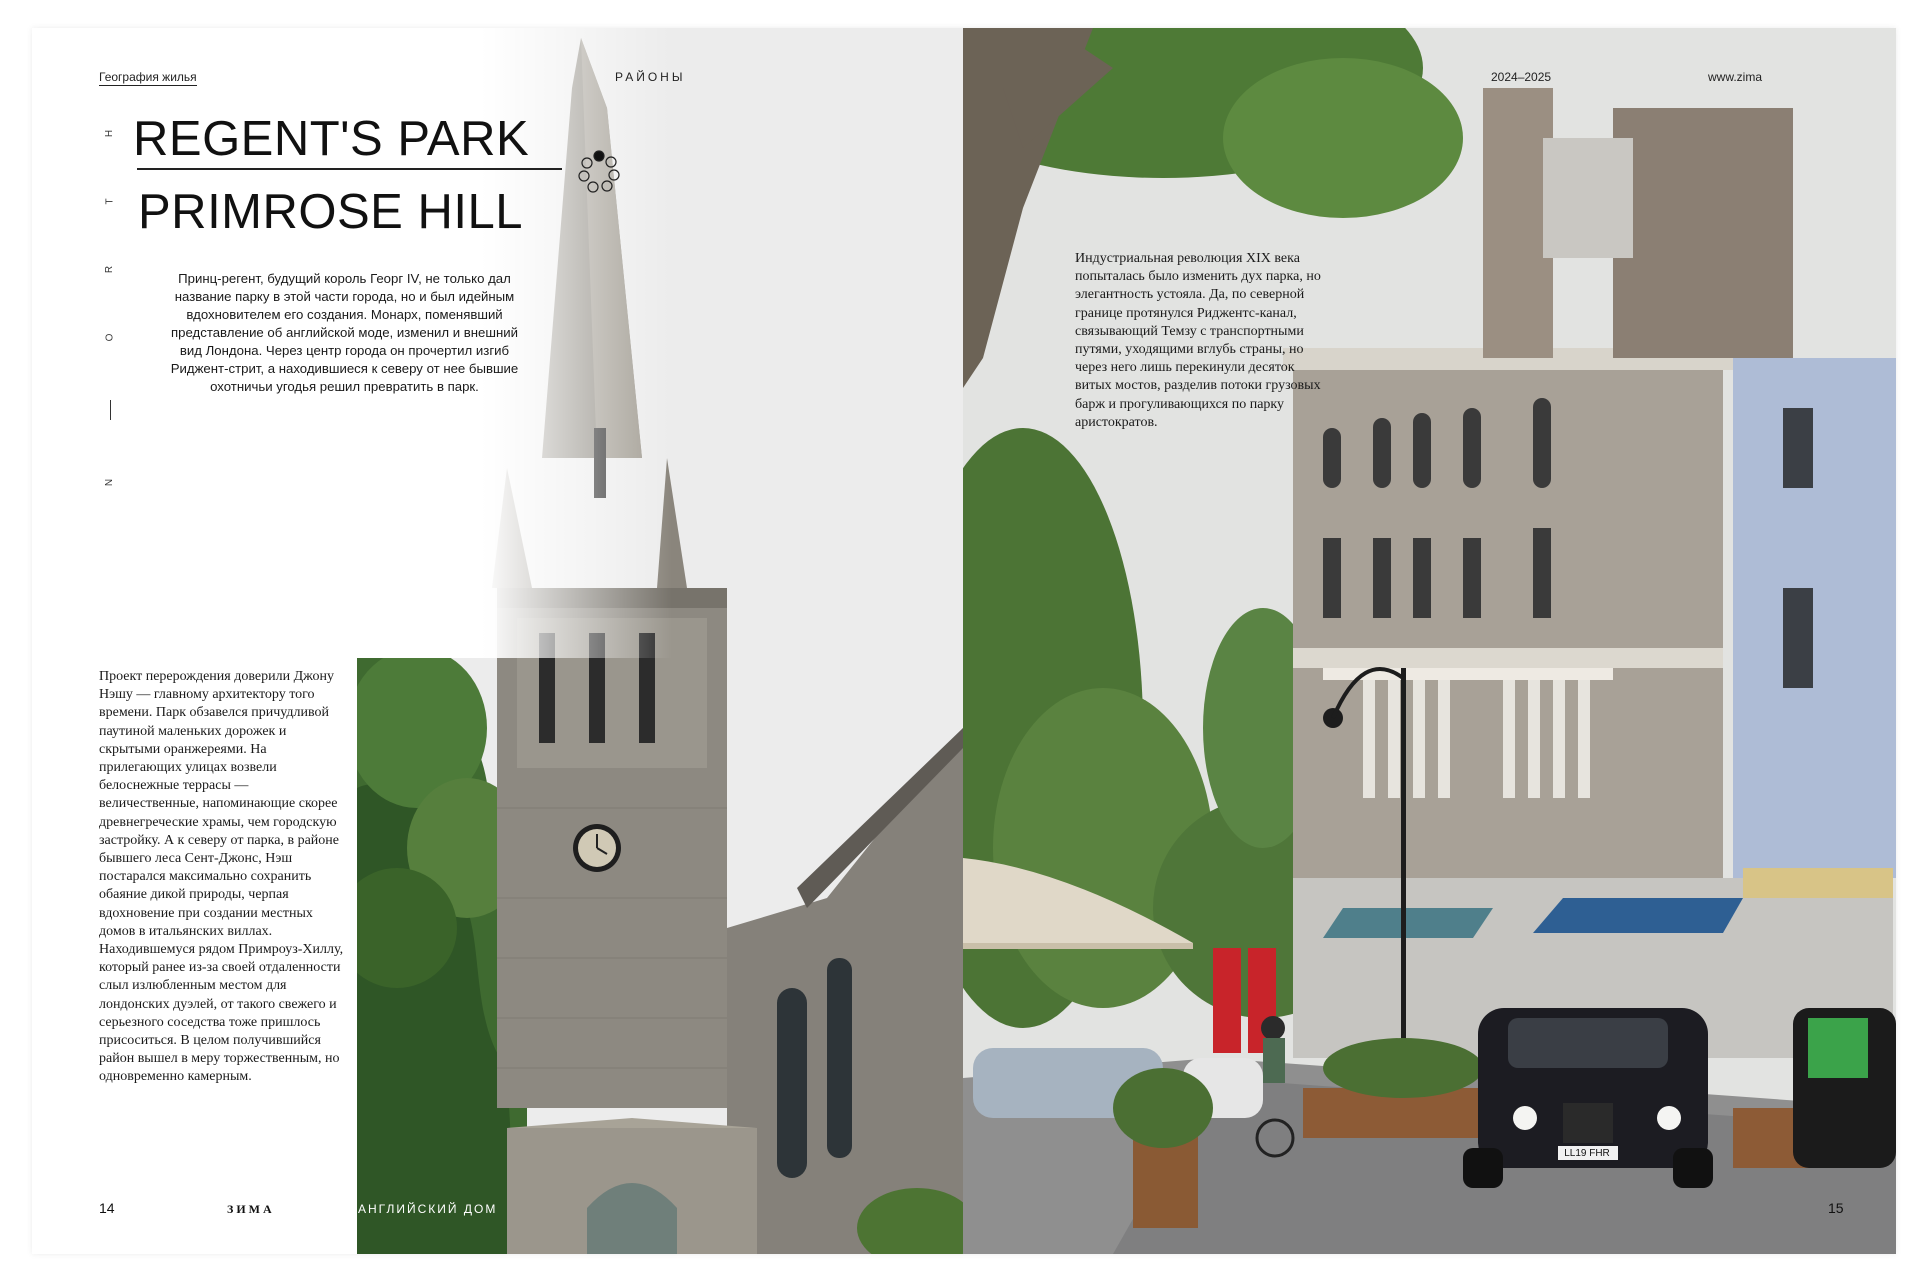 This screenshot has height=1278, width=1920. Describe the element at coordinates (349, 169) in the screenshot. I see `title-divider` at that location.